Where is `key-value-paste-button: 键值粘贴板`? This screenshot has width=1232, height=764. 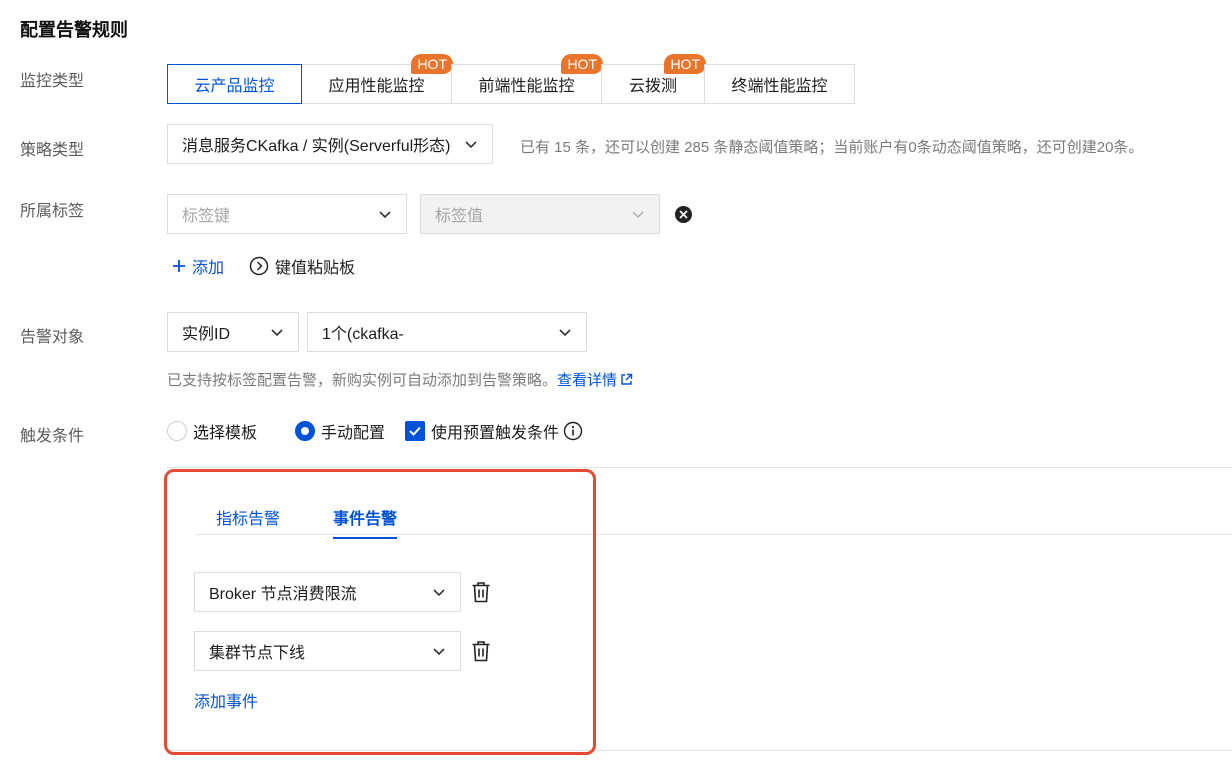
key-value-paste-button: 键值粘贴板 is located at coordinates (302, 266).